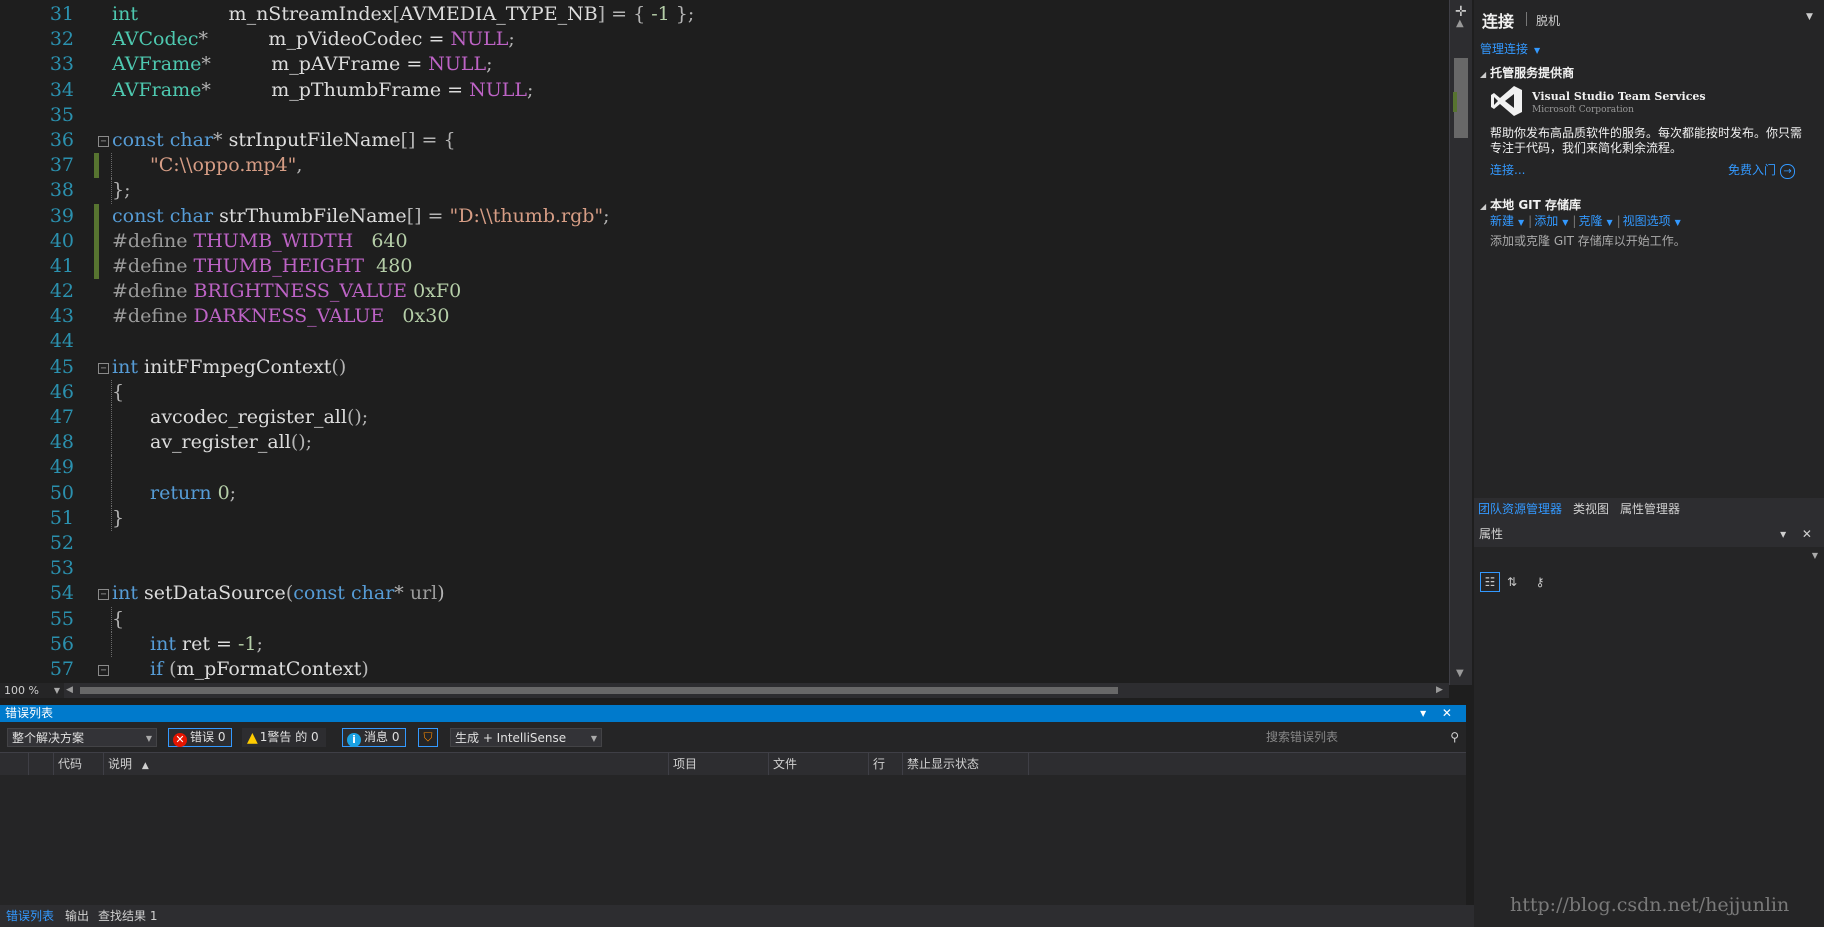  I want to click on line-number: 32, so click(61, 39).